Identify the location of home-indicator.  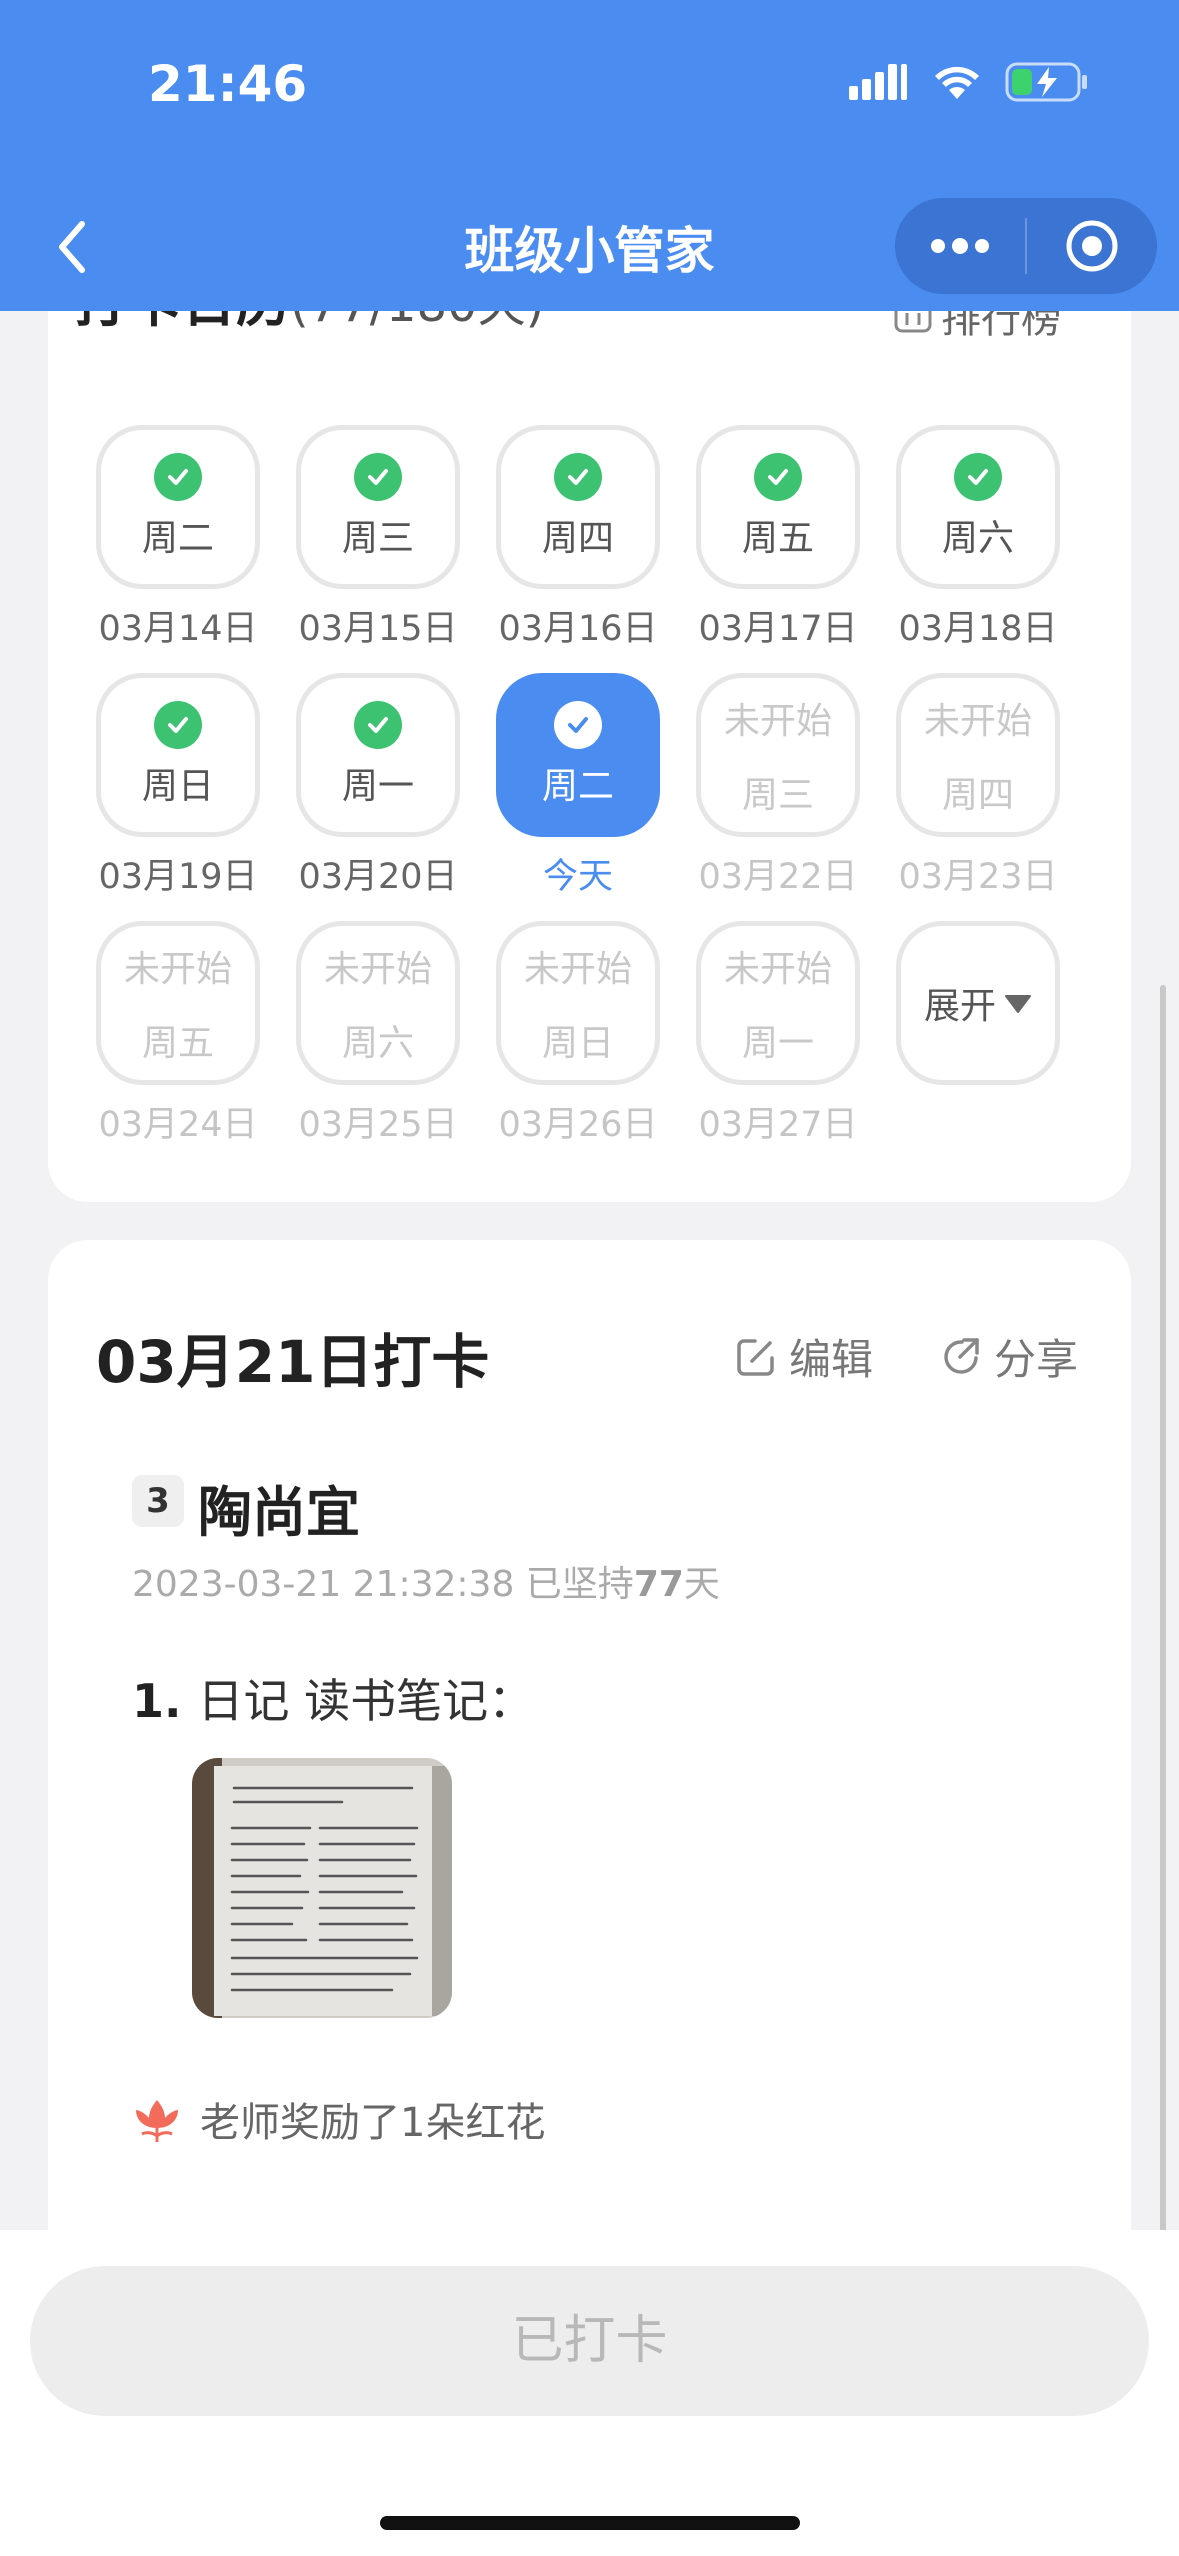
(590, 2523).